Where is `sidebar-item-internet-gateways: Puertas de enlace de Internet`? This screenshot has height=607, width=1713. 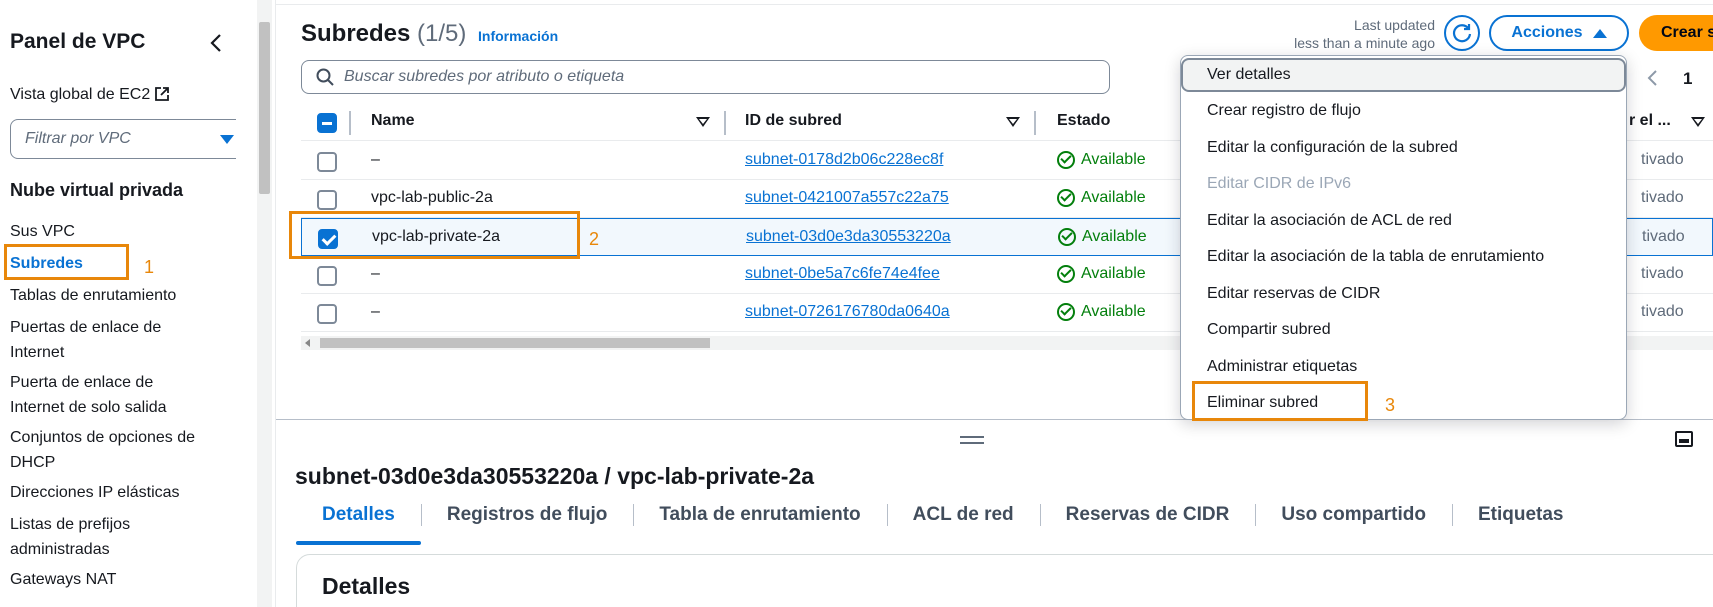 sidebar-item-internet-gateways: Puertas de enlace de Internet is located at coordinates (105, 340).